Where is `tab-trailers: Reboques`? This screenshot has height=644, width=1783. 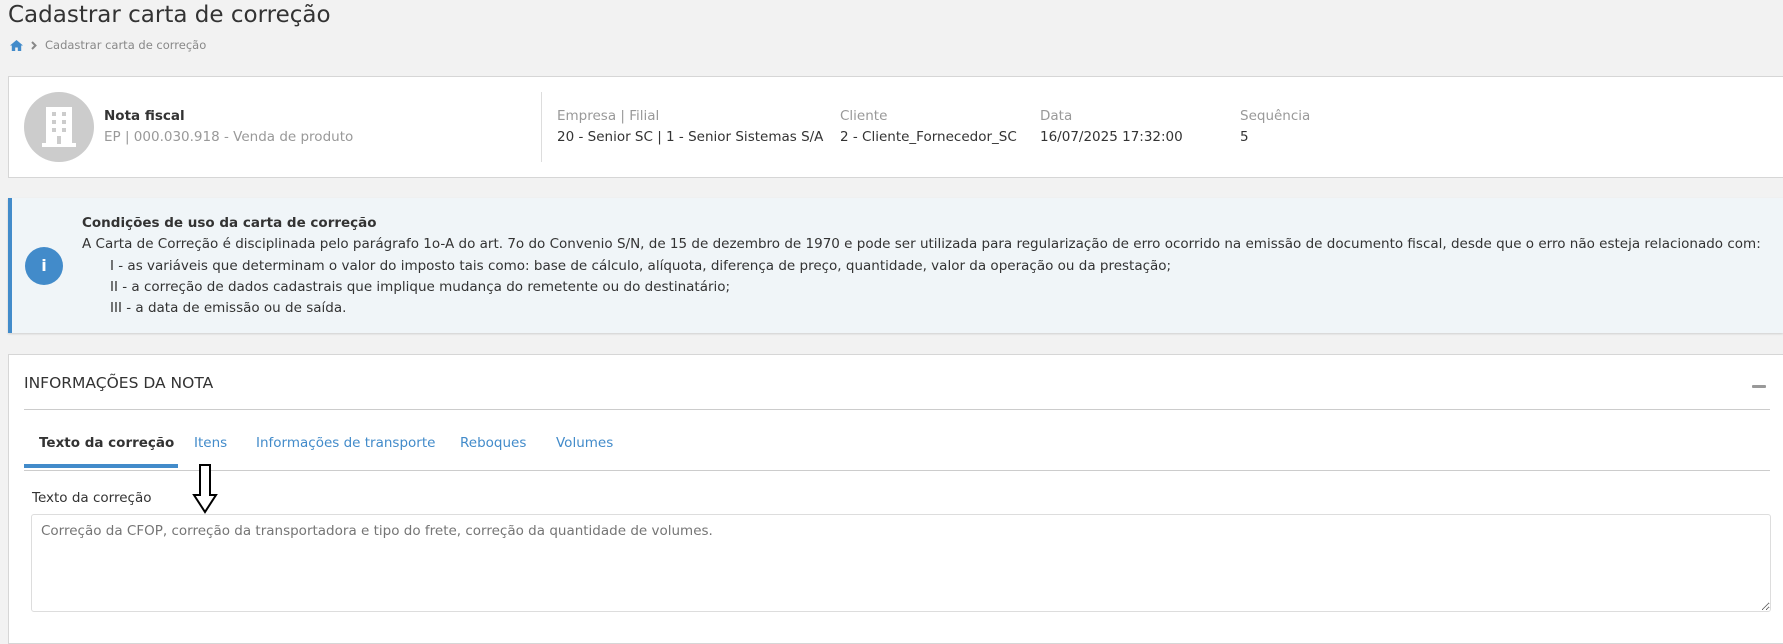
tab-trailers: Reboques is located at coordinates (493, 443).